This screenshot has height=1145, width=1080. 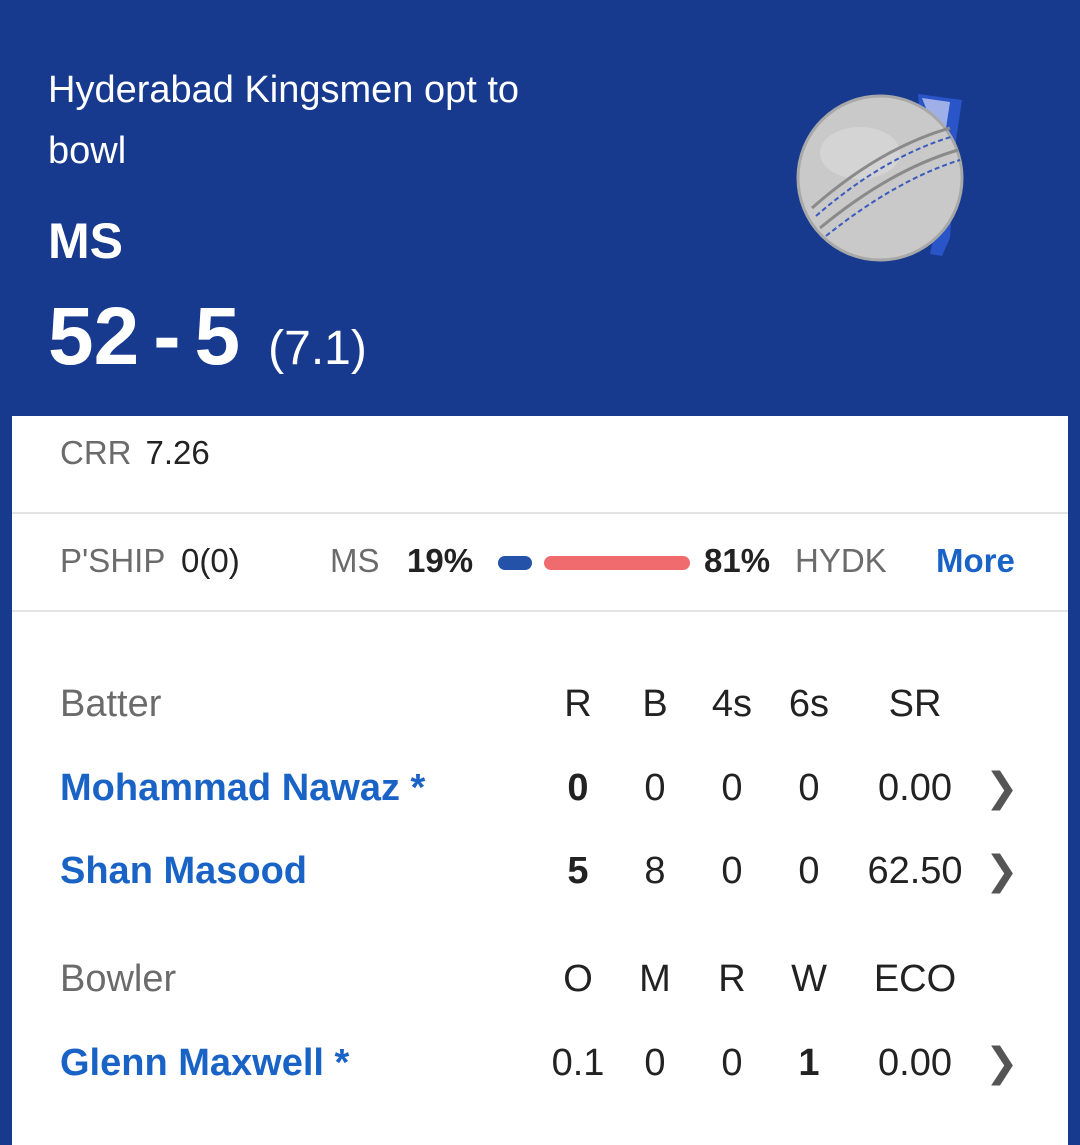 I want to click on batter-name: Mohammad Nawaz *, so click(x=242, y=788).